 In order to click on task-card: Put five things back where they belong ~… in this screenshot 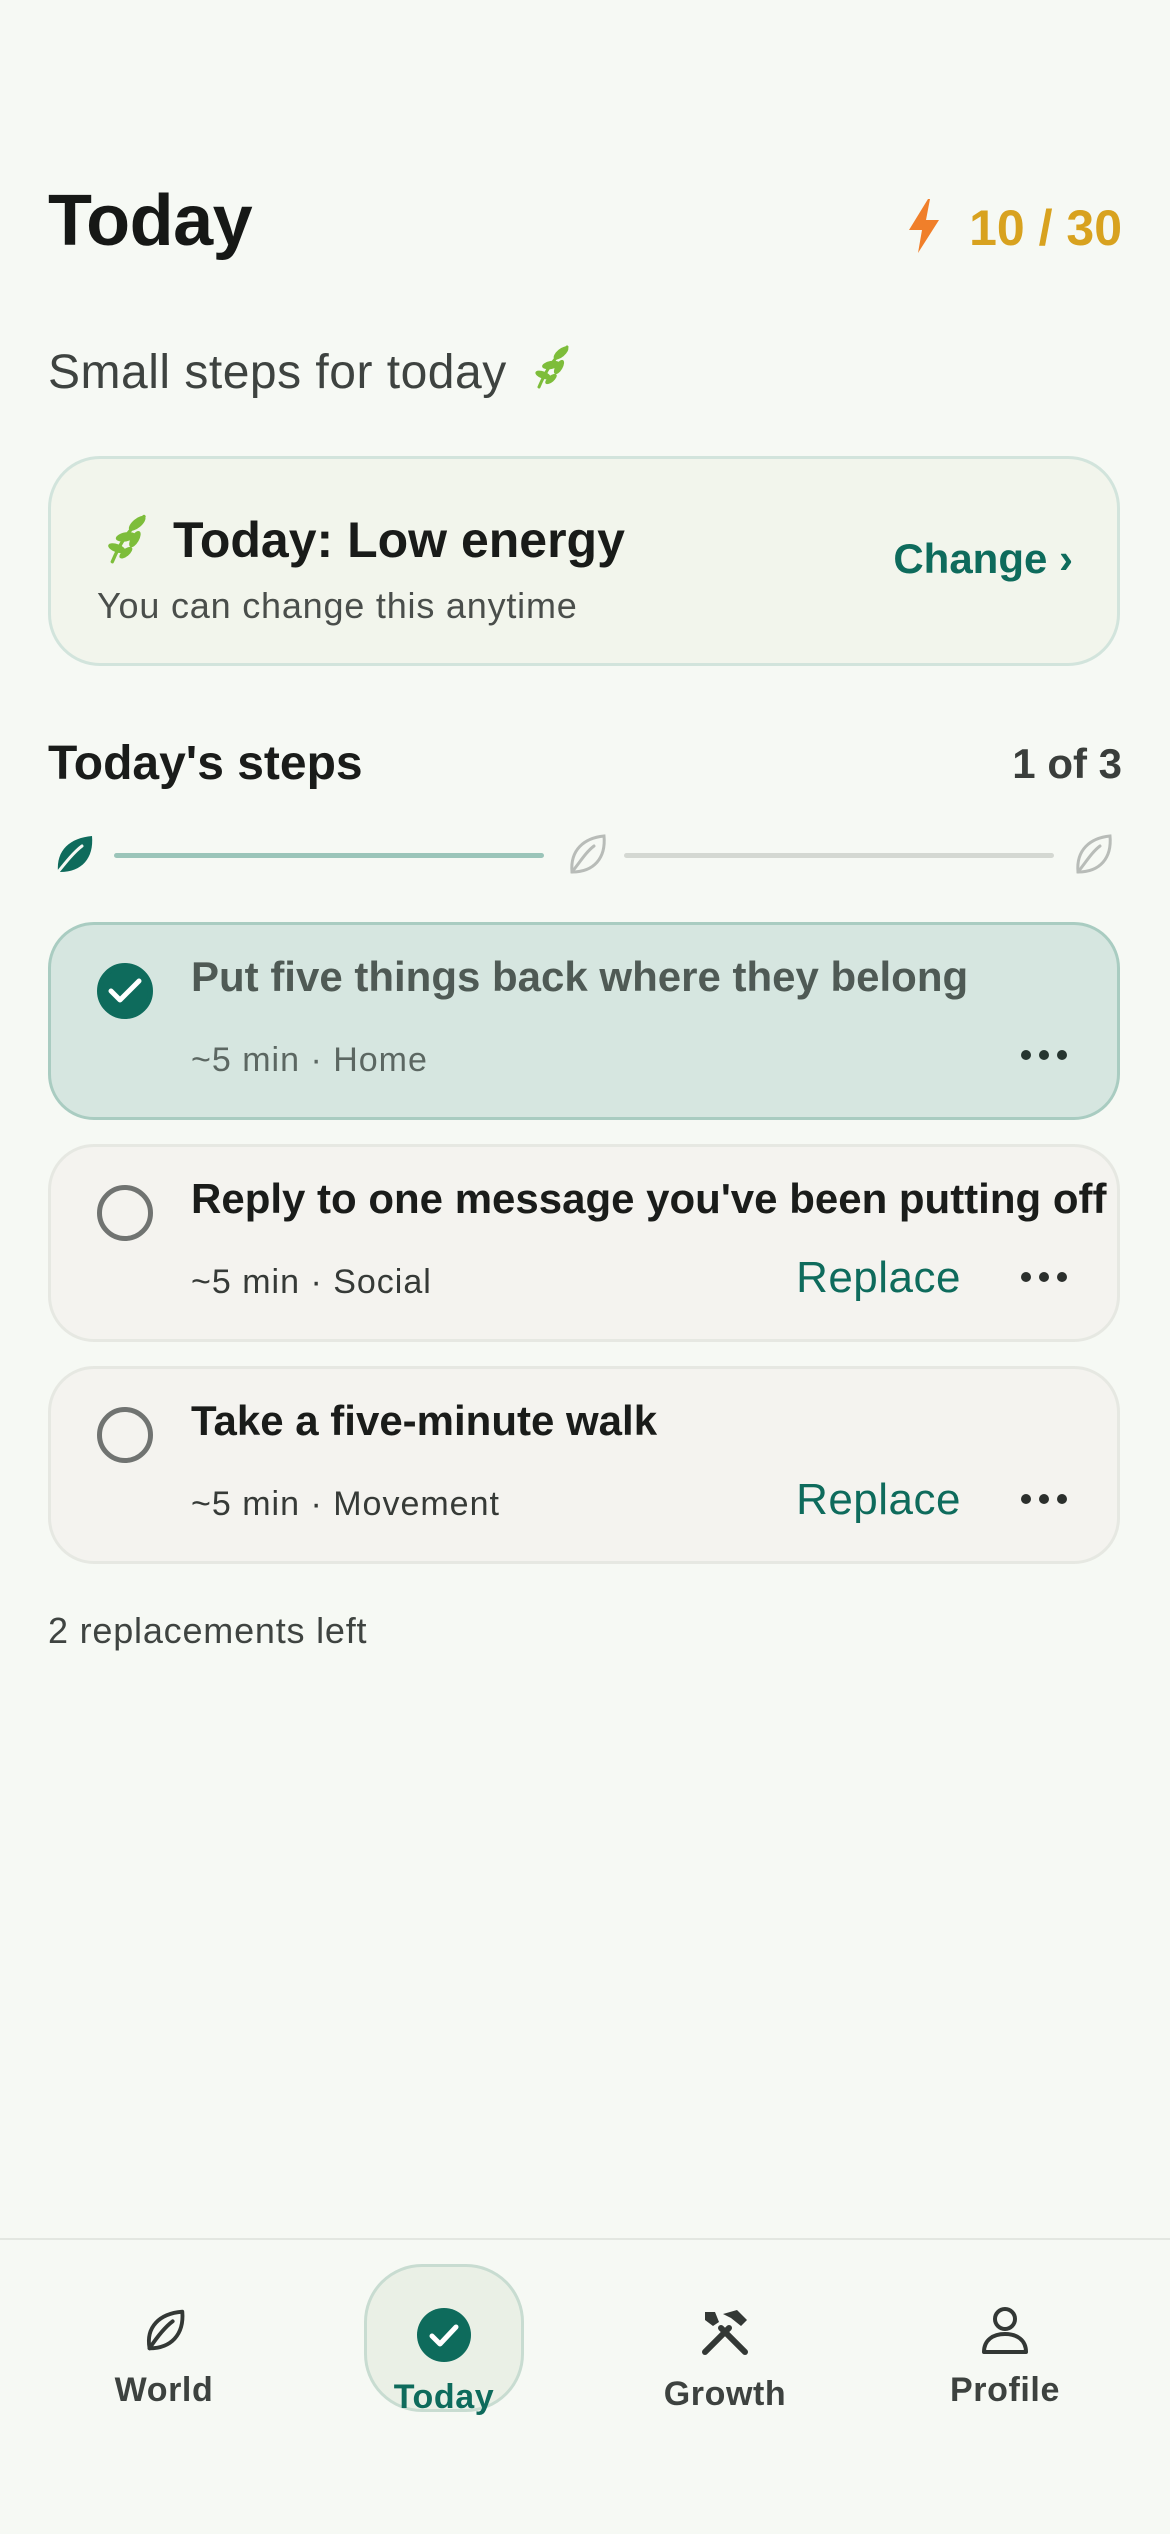, I will do `click(584, 1021)`.